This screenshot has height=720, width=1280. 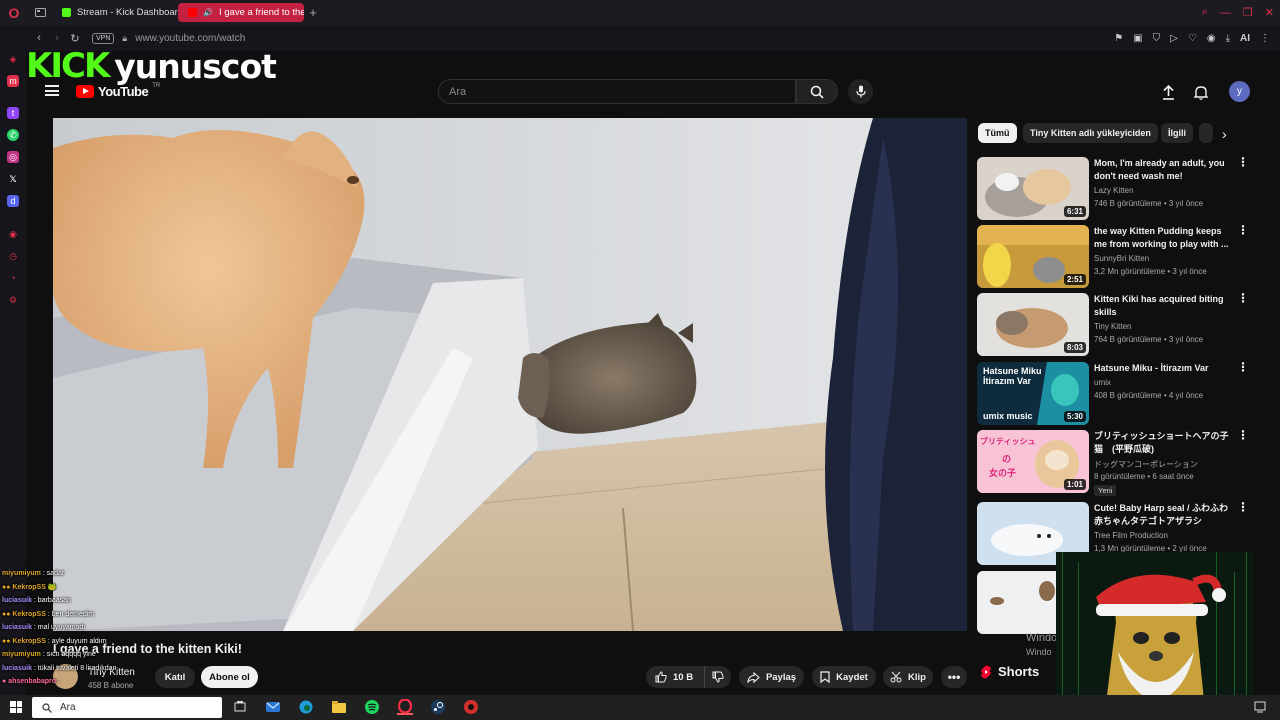 I want to click on new-tab-plus-icon: +, so click(x=313, y=12).